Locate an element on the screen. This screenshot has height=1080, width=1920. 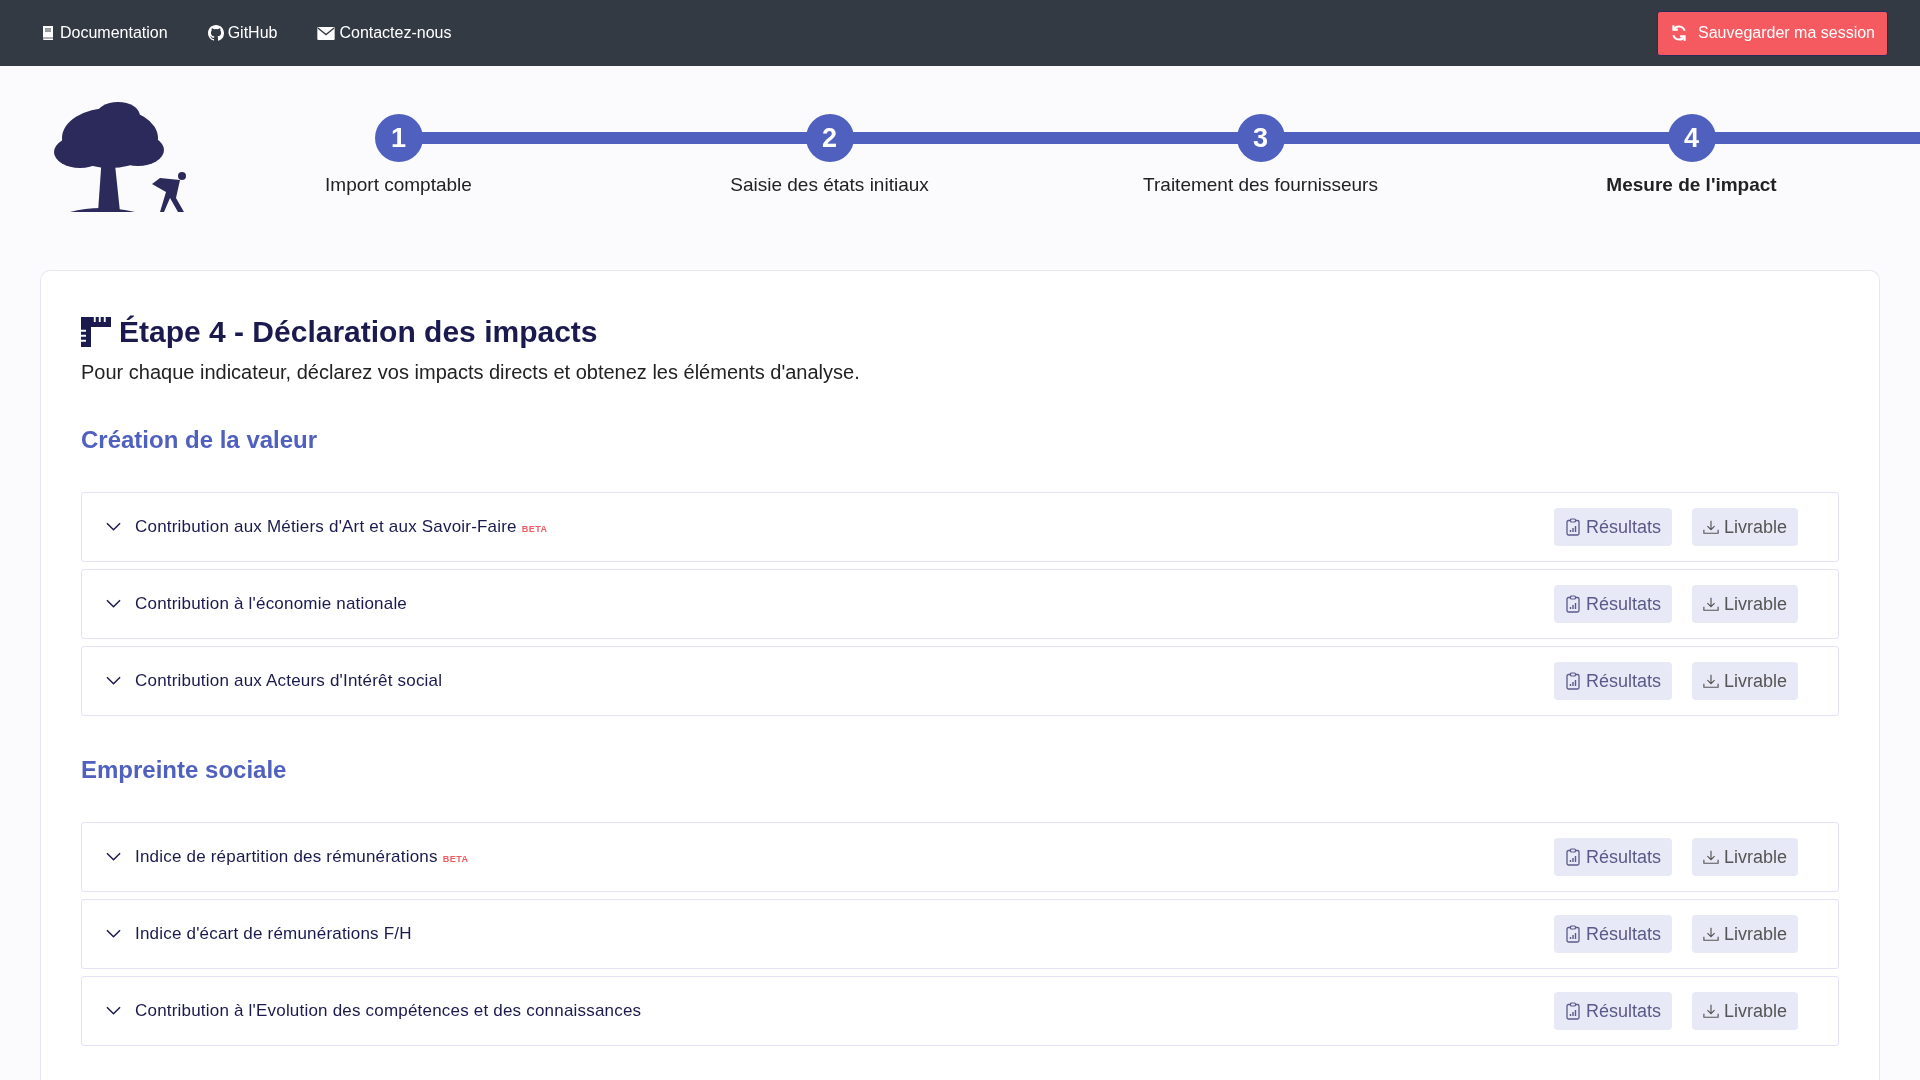
indicator-label: Contribution à l'économie nationale is located at coordinates (271, 604).